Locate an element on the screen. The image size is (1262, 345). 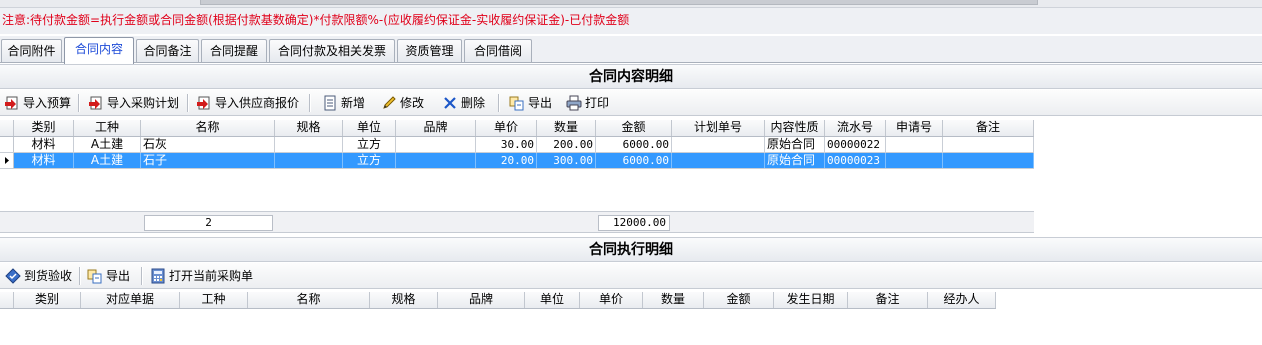
execution-toolbar: 到货验收 导出 打开当前采购单 is located at coordinates (631, 276).